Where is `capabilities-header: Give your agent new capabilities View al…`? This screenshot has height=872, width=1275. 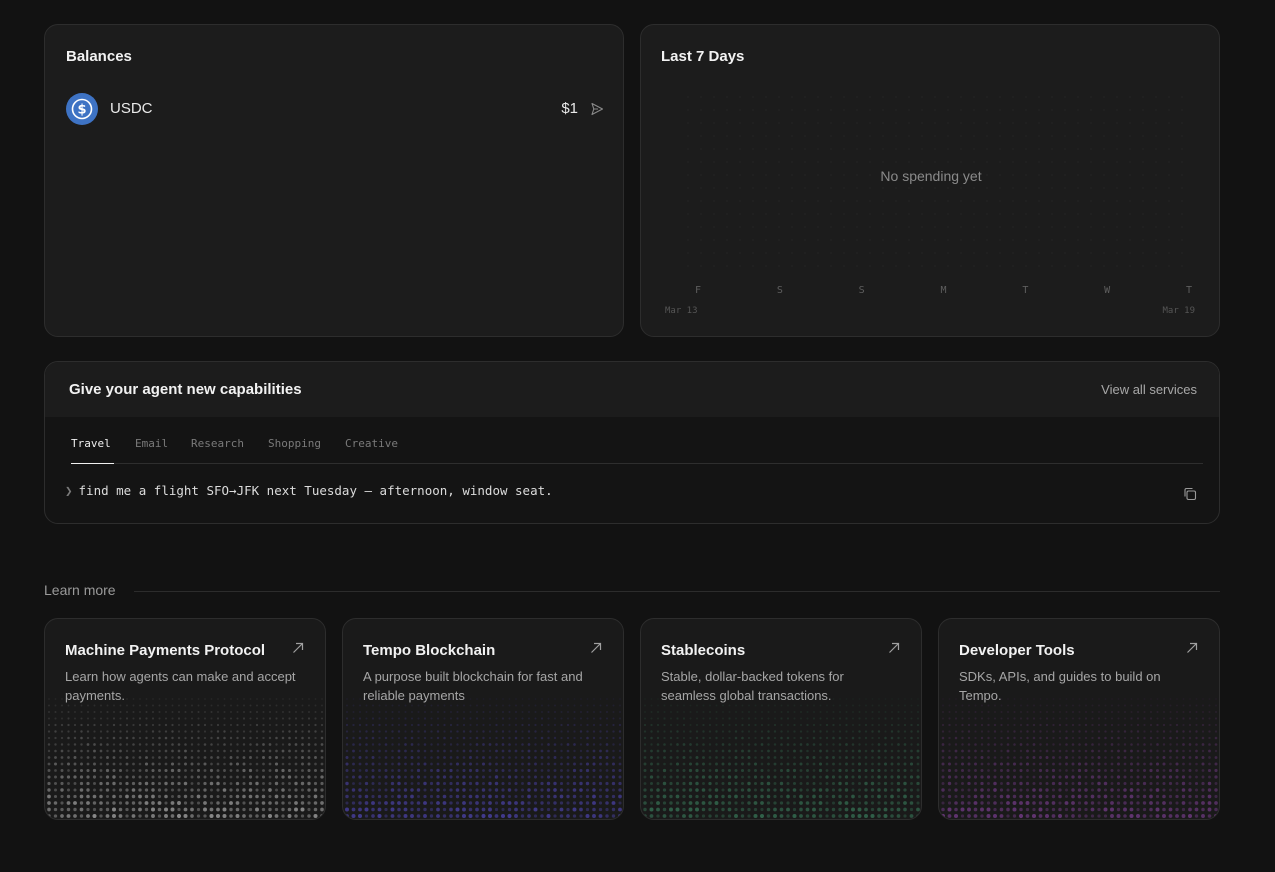
capabilities-header: Give your agent new capabilities View al… is located at coordinates (632, 389).